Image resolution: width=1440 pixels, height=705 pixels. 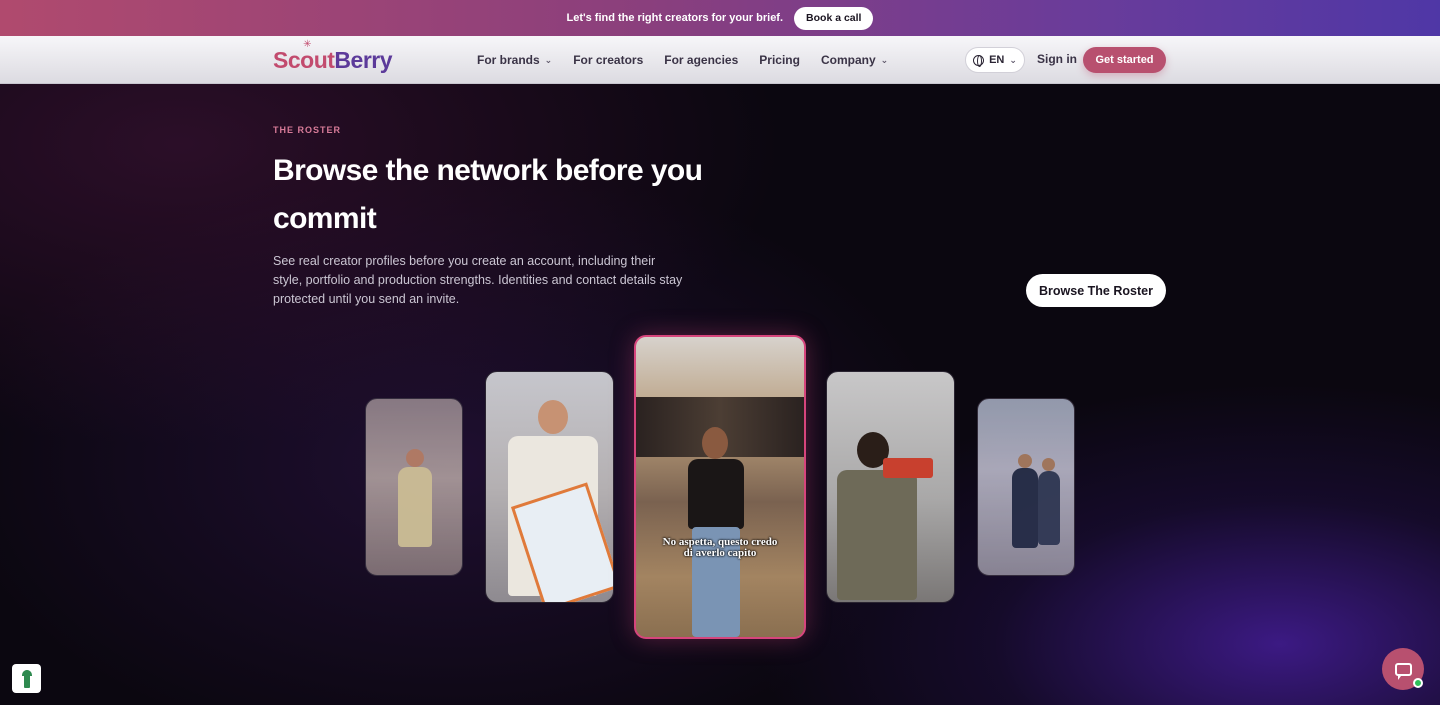 I want to click on cookie-icon, so click(x=26, y=678).